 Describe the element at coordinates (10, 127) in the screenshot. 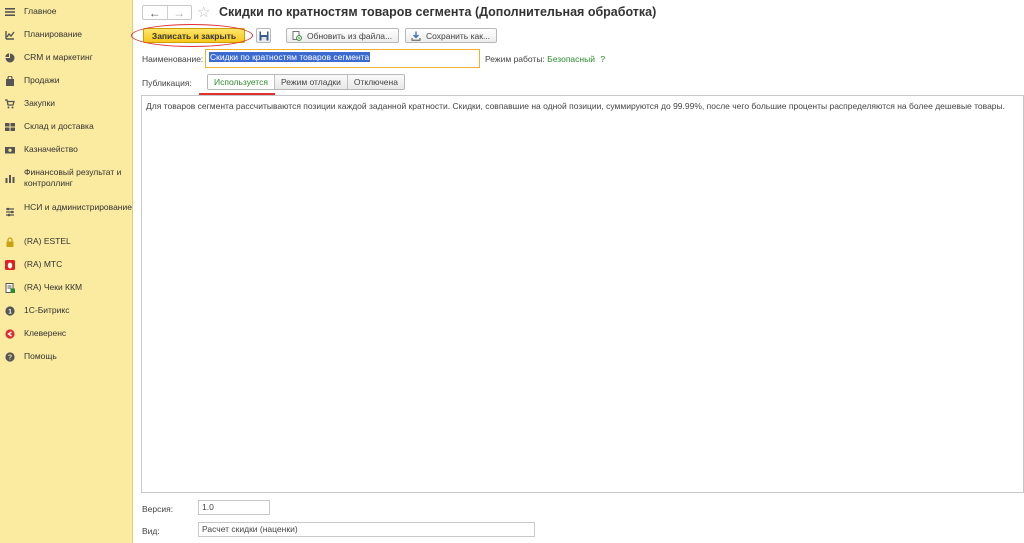

I see `warehouse-icon` at that location.